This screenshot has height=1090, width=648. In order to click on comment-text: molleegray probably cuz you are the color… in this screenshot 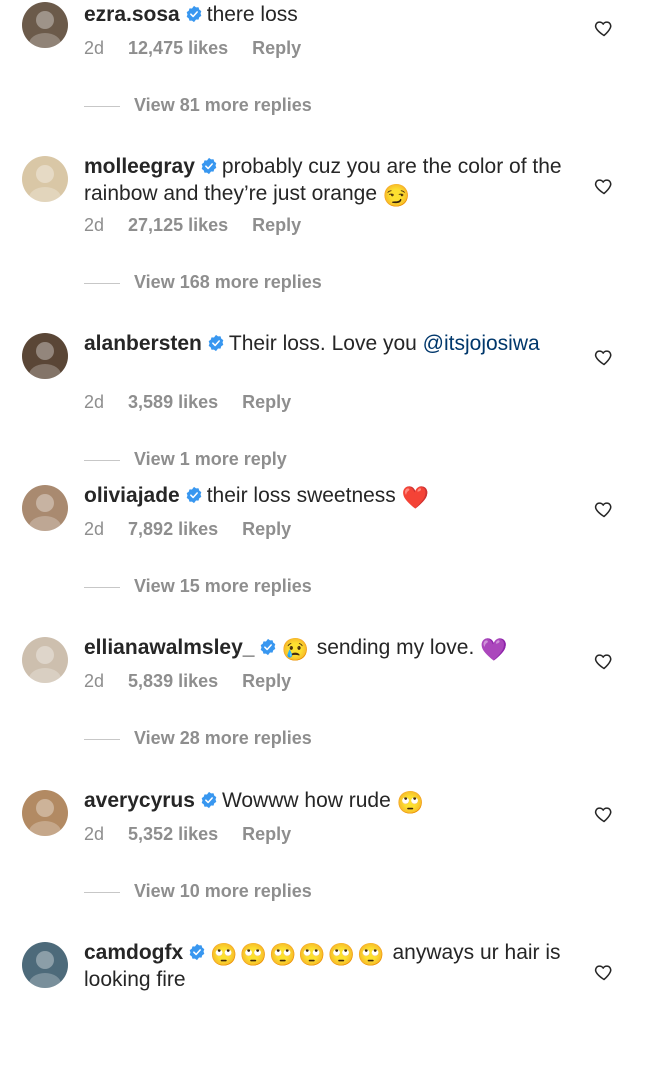, I will do `click(334, 181)`.